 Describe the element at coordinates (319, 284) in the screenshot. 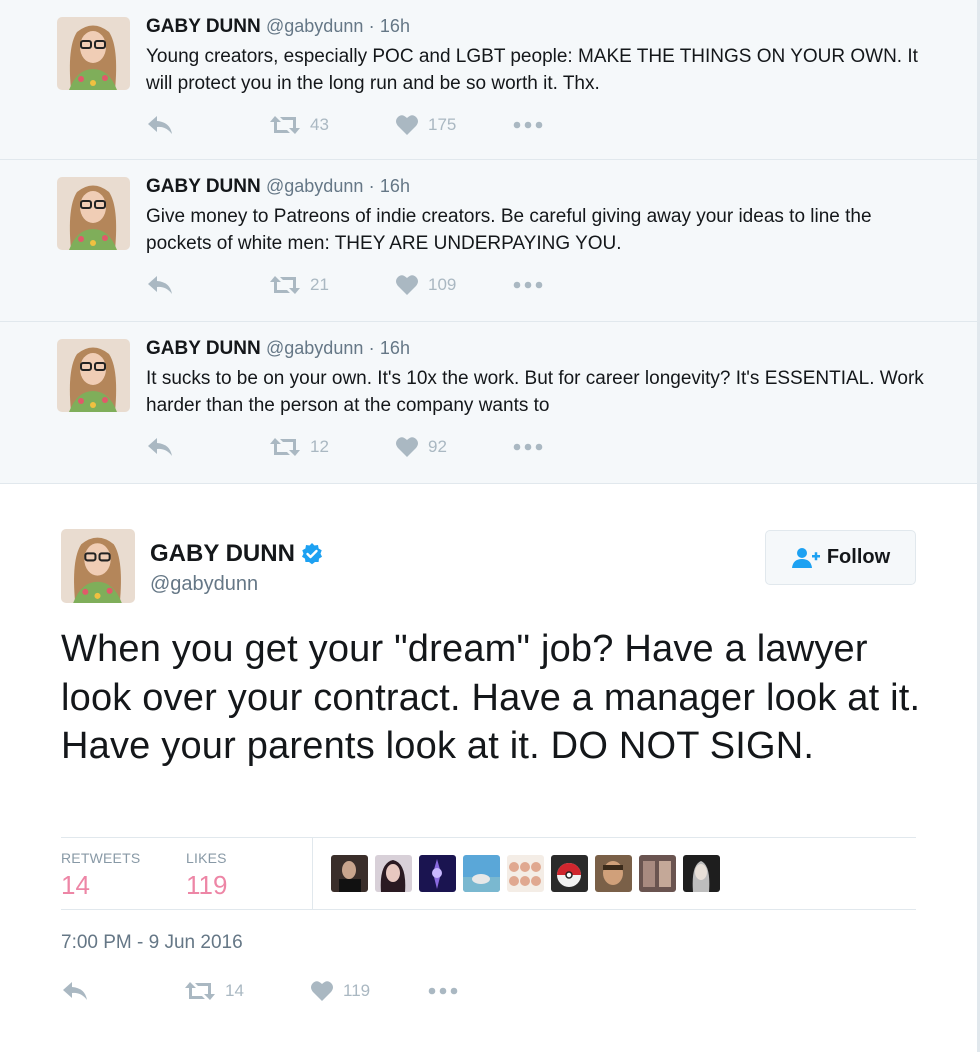

I see `retweet-count: 21` at that location.